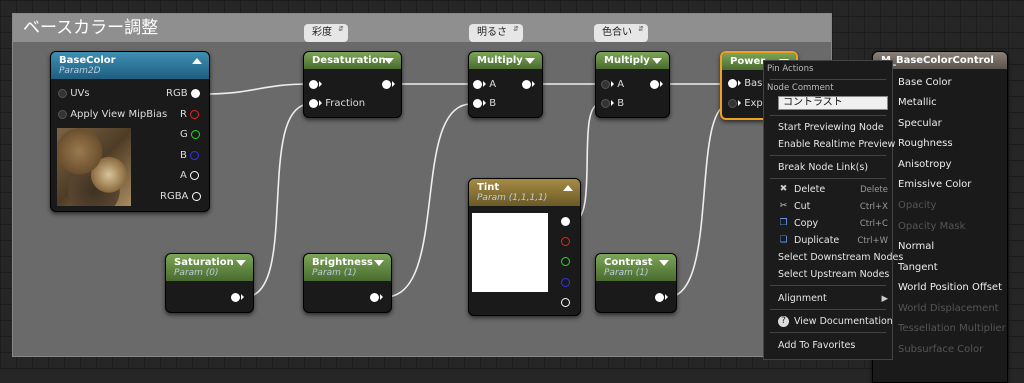  Describe the element at coordinates (528, 84) in the screenshot. I see `pin-m1-out` at that location.